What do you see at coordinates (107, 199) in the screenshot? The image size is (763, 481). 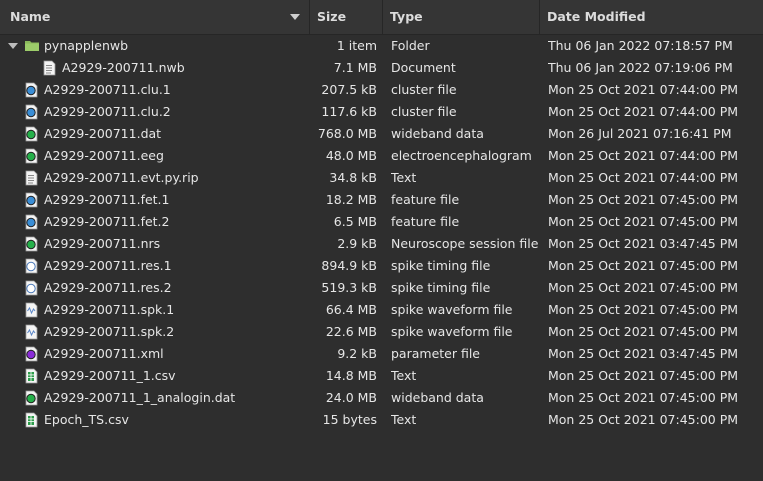 I see `file-name: A2929-200711.fet.1` at bounding box center [107, 199].